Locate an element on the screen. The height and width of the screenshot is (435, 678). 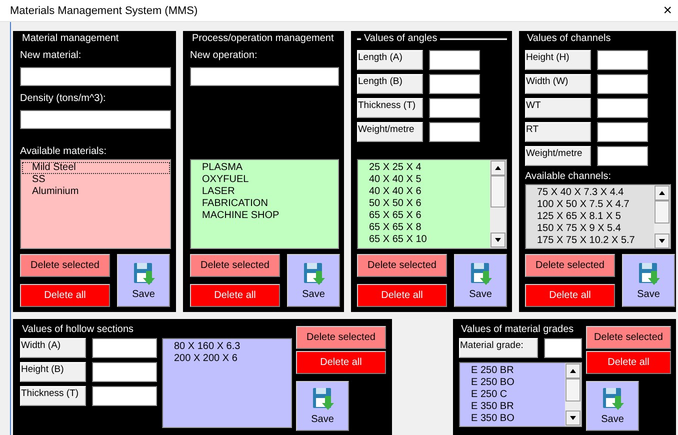
field-label: Length (A) is located at coordinates (390, 60).